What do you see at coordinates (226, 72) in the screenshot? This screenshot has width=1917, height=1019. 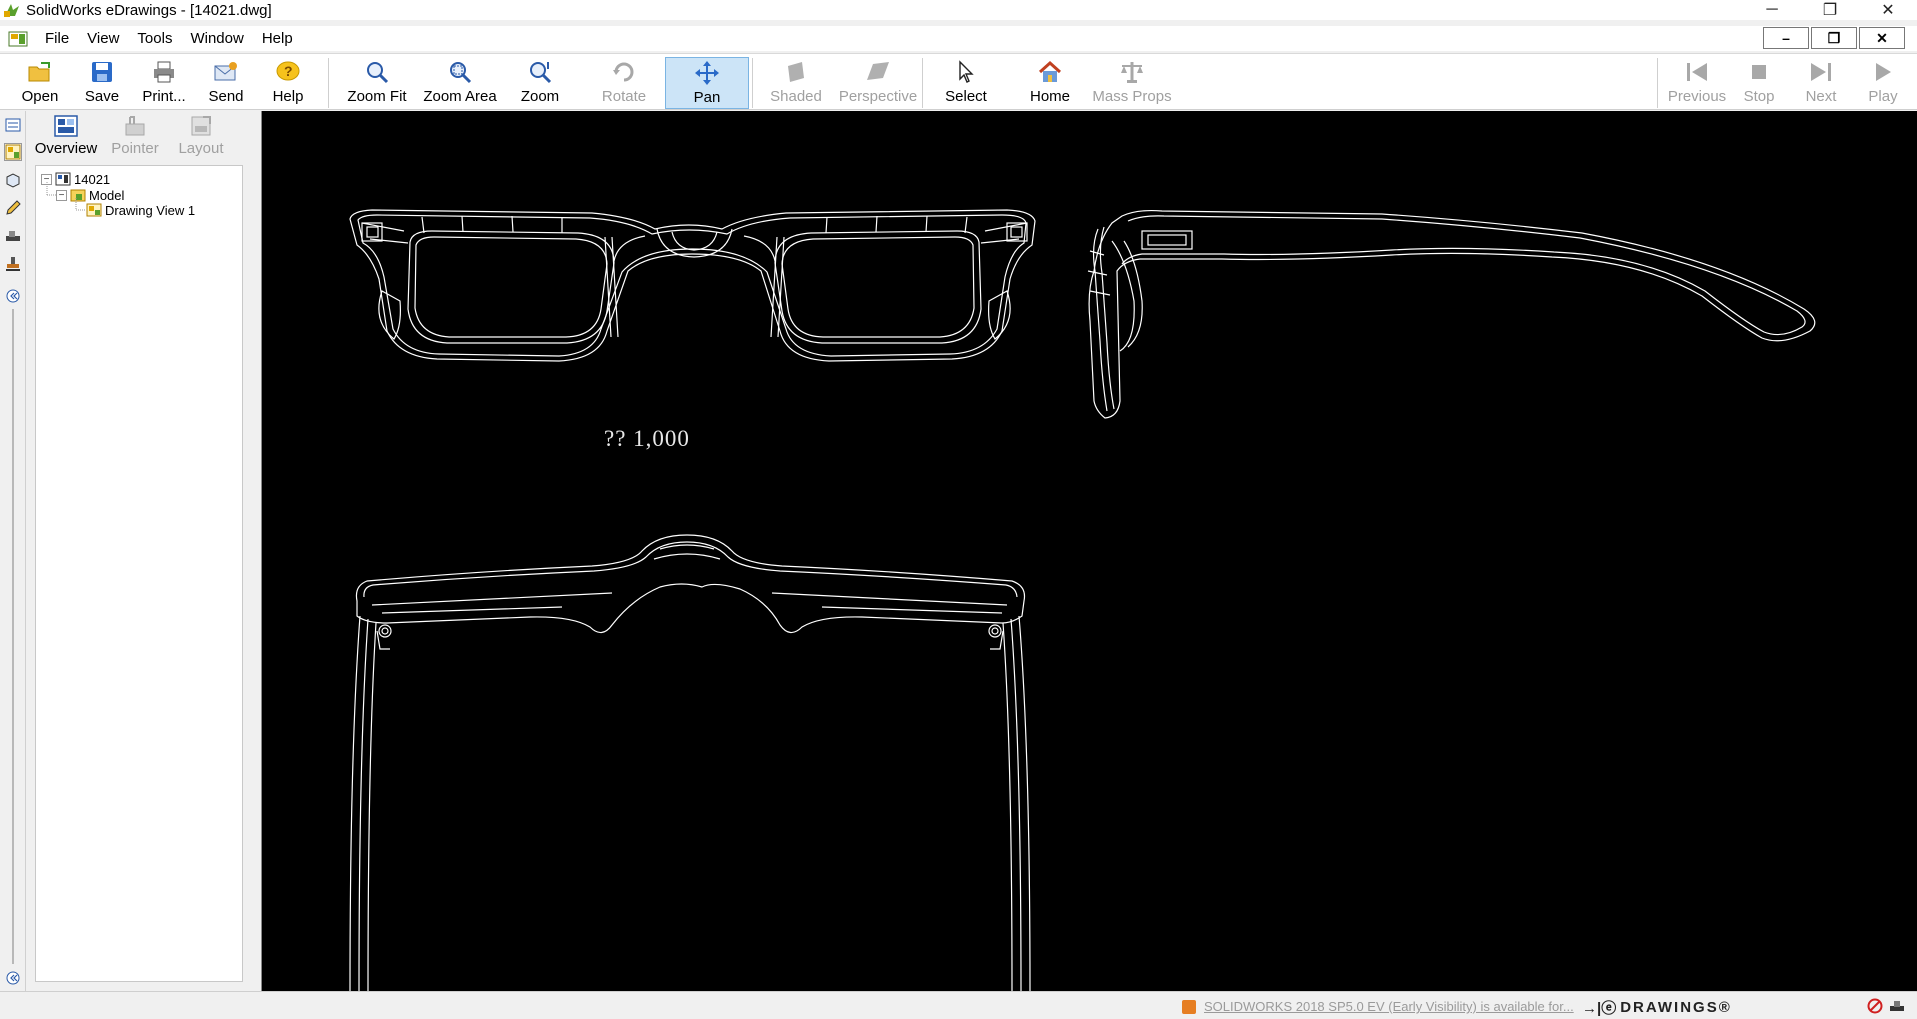 I see `send-envelope-icon` at bounding box center [226, 72].